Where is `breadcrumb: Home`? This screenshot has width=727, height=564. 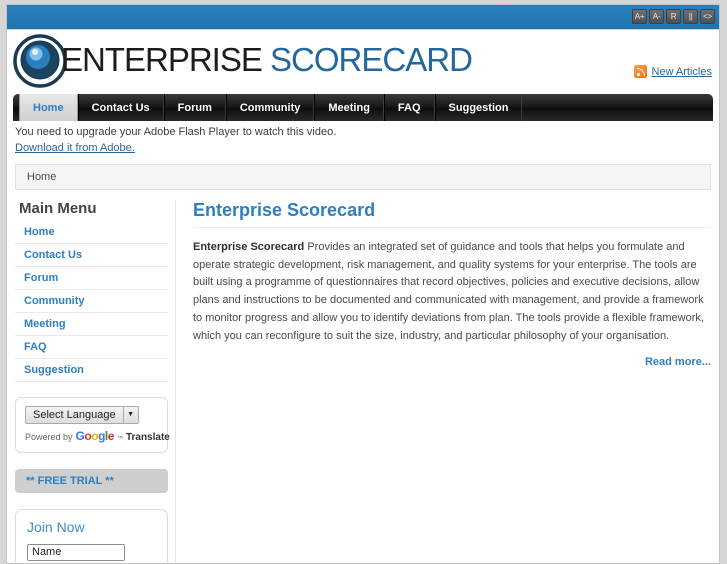 breadcrumb: Home is located at coordinates (363, 176).